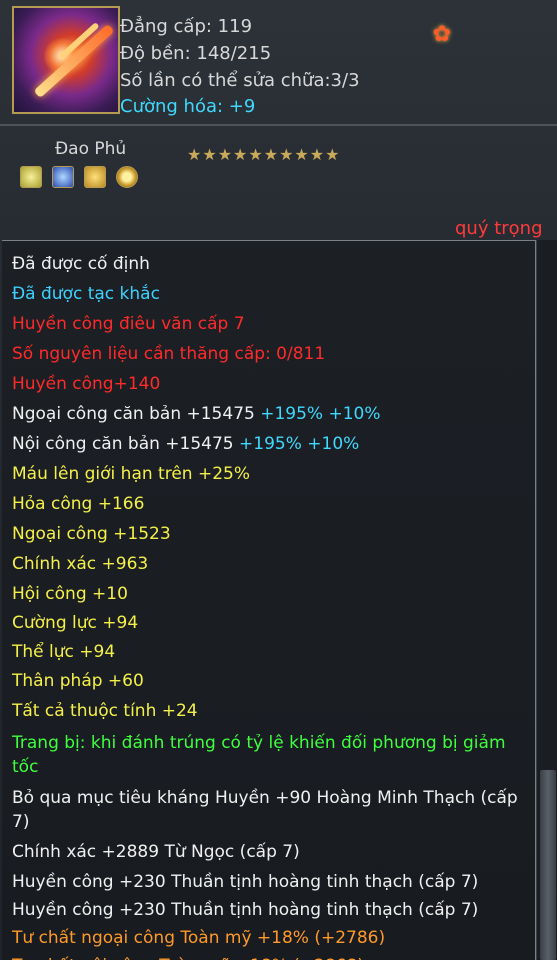 The width and height of the screenshot is (557, 960). I want to click on attribute-text: Máu lên giới hạn trên +25%, so click(131, 474).